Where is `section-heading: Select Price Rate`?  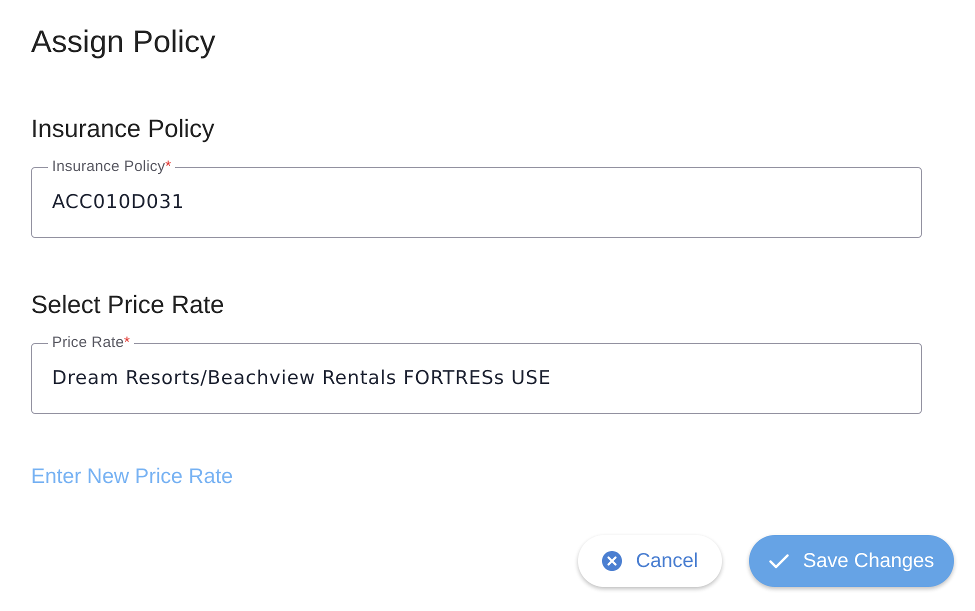
section-heading: Select Price Rate is located at coordinates (128, 305).